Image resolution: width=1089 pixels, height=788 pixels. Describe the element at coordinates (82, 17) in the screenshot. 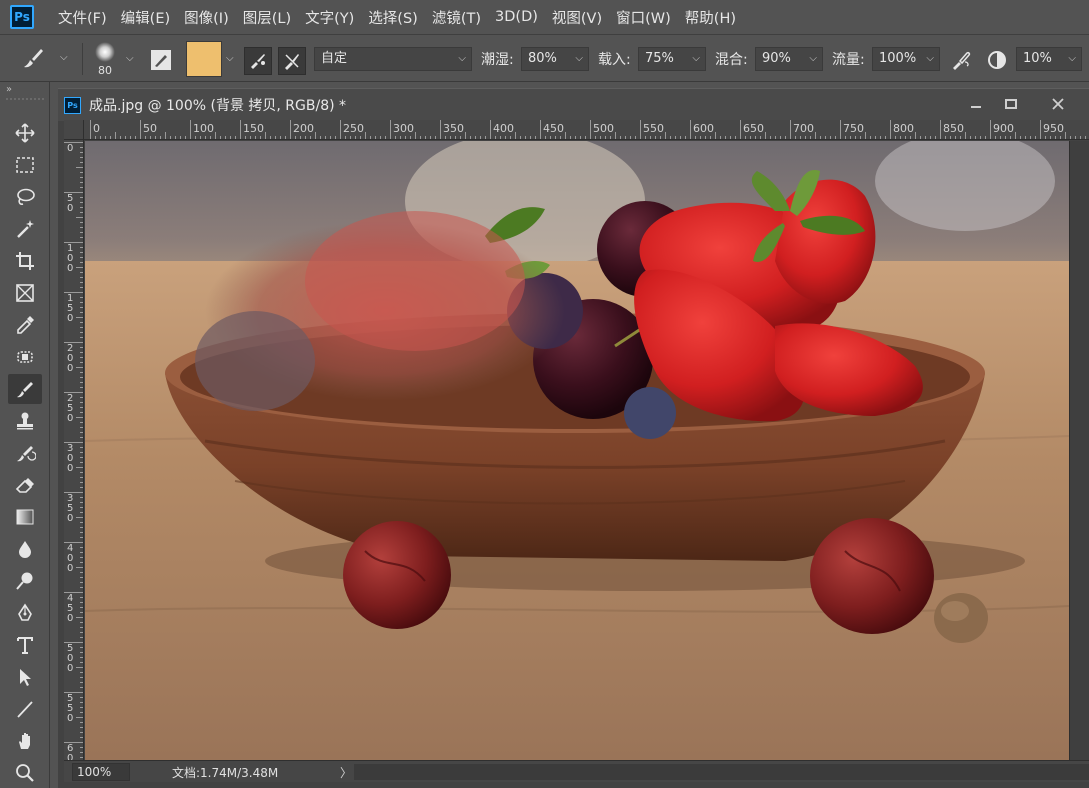

I see `menu-file: 文件(F)` at that location.